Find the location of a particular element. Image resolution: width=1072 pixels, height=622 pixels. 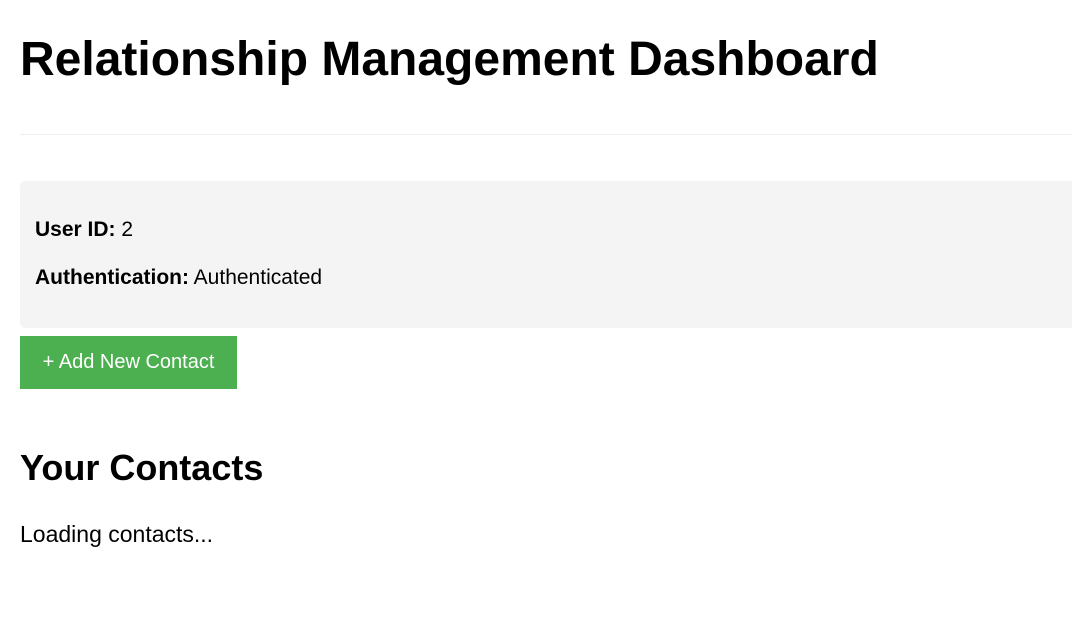

user-id-line: User ID: 2 is located at coordinates (84, 230).